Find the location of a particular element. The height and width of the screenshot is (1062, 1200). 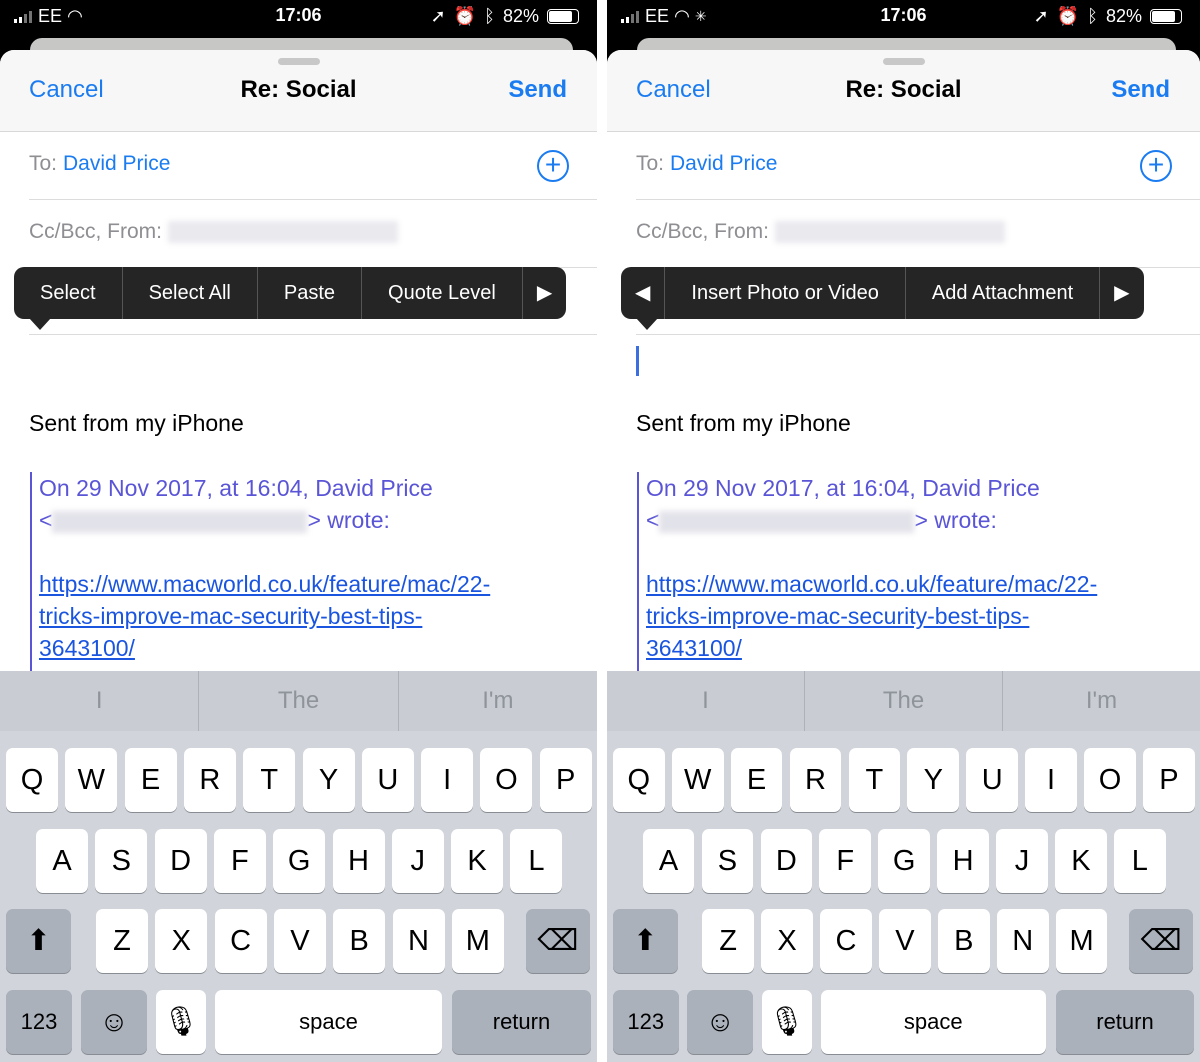

menu-item: Quote Level is located at coordinates (441, 293).